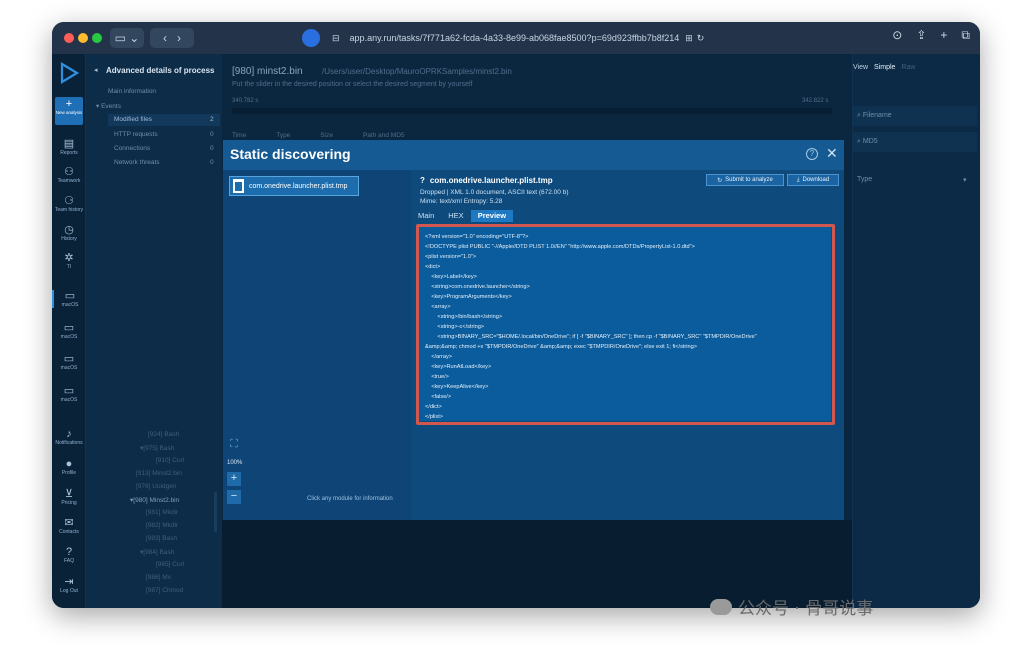 The width and height of the screenshot is (1024, 650). Describe the element at coordinates (69, 38) in the screenshot. I see `close-window-button` at that location.